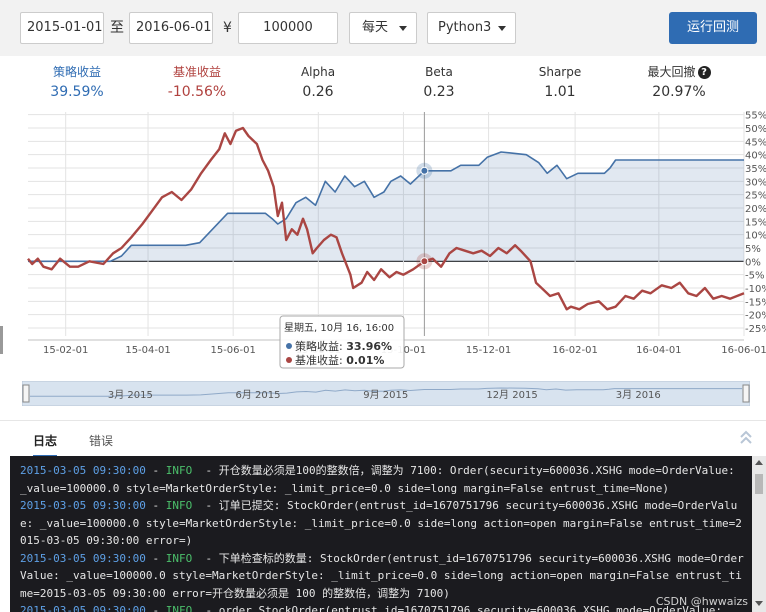 The height and width of the screenshot is (612, 766). What do you see at coordinates (755, 182) in the screenshot?
I see `y-tick-label: 30%` at bounding box center [755, 182].